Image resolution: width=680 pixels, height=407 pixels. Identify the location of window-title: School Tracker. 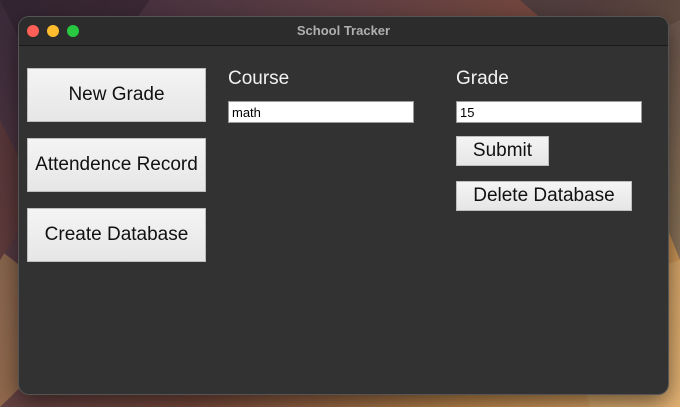
(343, 30).